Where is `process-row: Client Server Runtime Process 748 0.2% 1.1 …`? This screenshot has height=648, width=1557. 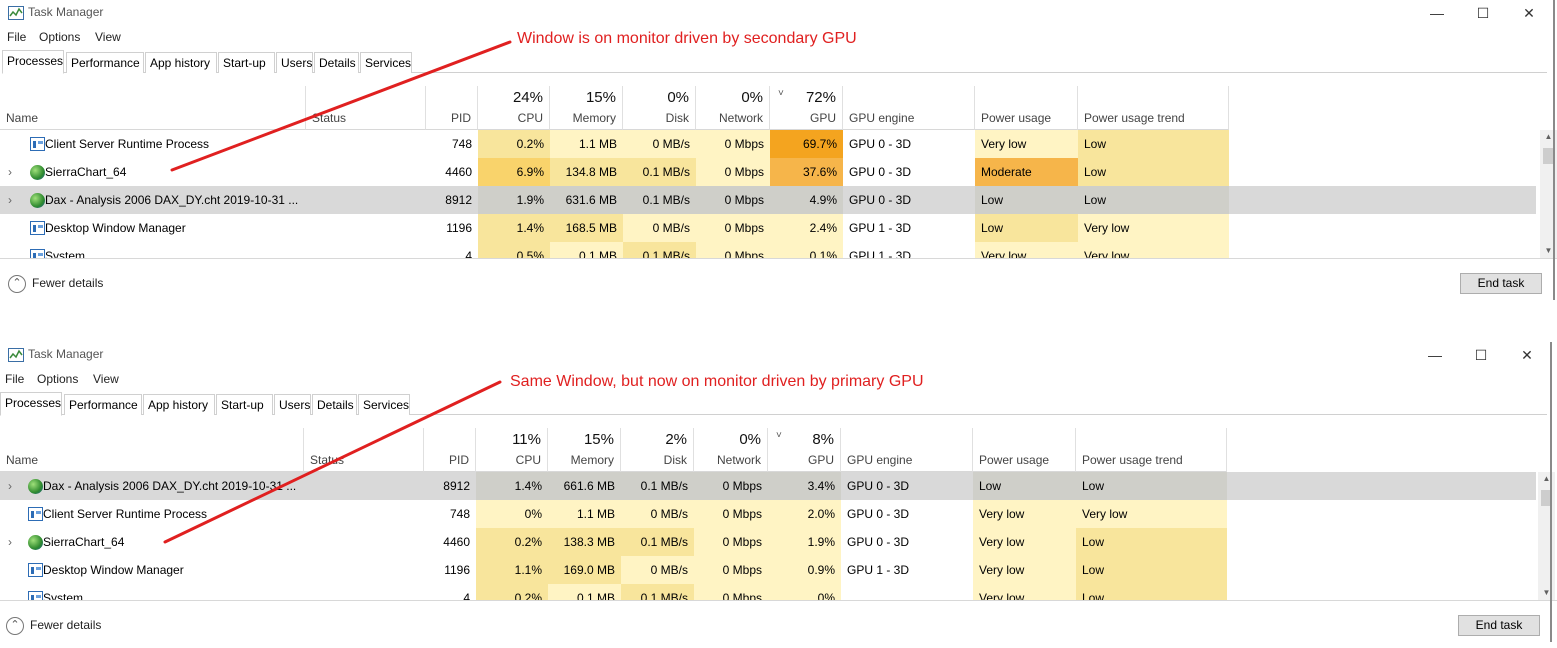 process-row: Client Server Runtime Process 748 0.2% 1.1 … is located at coordinates (768, 144).